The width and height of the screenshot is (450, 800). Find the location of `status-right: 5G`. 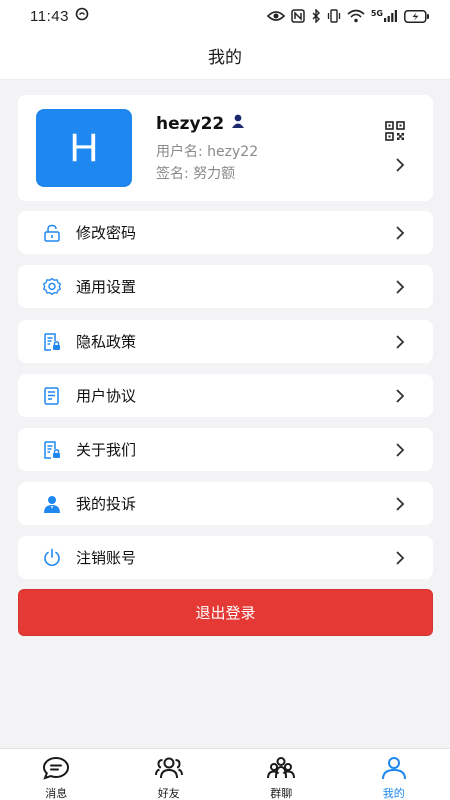

status-right: 5G is located at coordinates (348, 16).